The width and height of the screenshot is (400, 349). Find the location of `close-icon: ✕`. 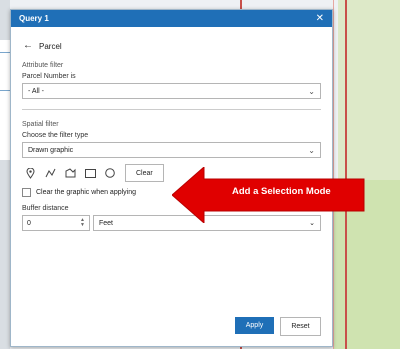

close-icon: ✕ is located at coordinates (320, 18).